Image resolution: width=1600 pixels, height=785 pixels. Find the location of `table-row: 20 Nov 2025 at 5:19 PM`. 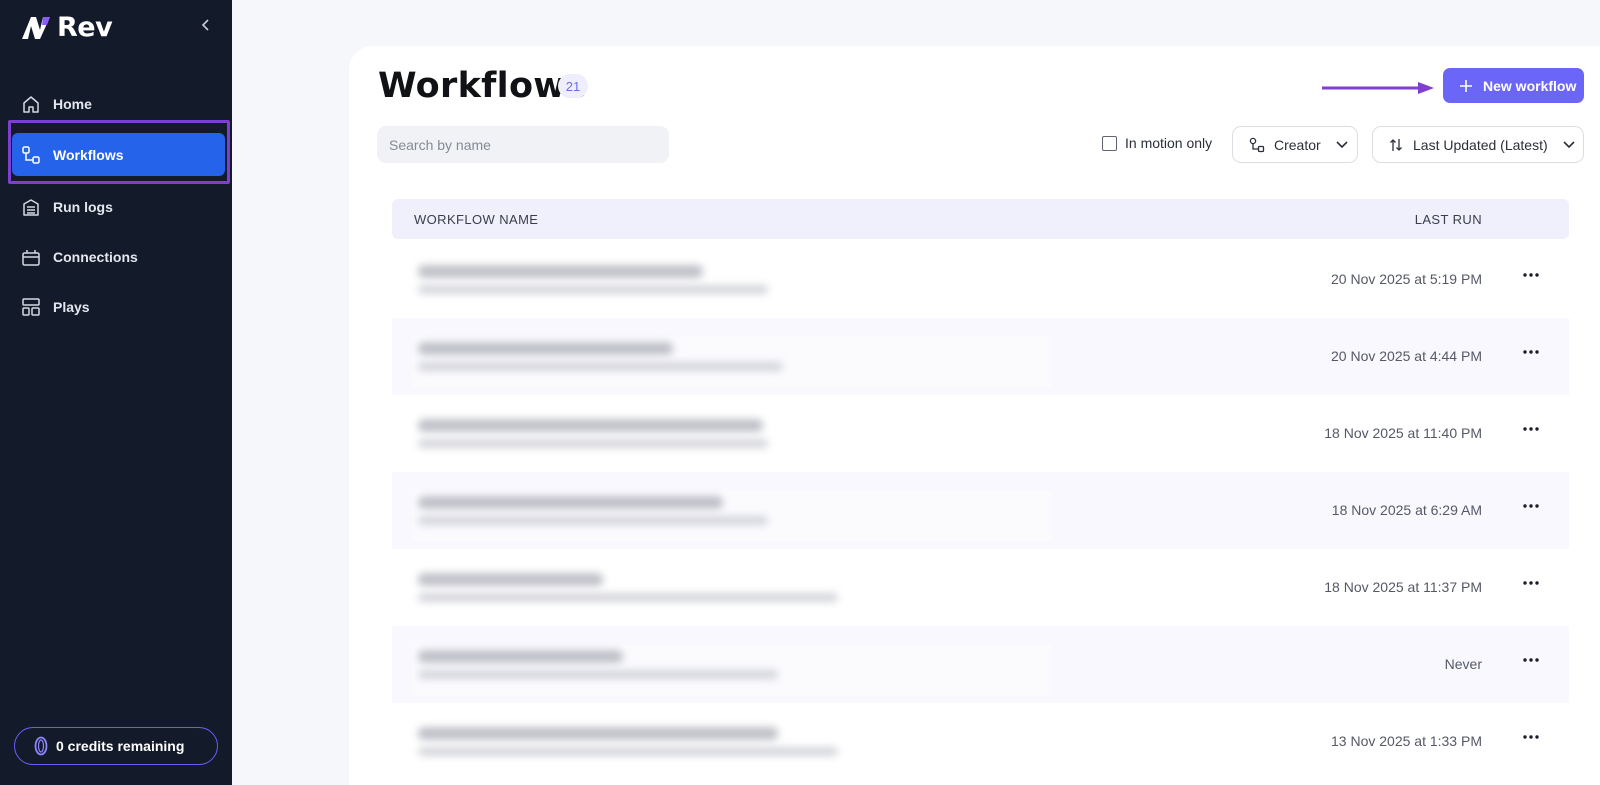

table-row: 20 Nov 2025 at 5:19 PM is located at coordinates (980, 279).